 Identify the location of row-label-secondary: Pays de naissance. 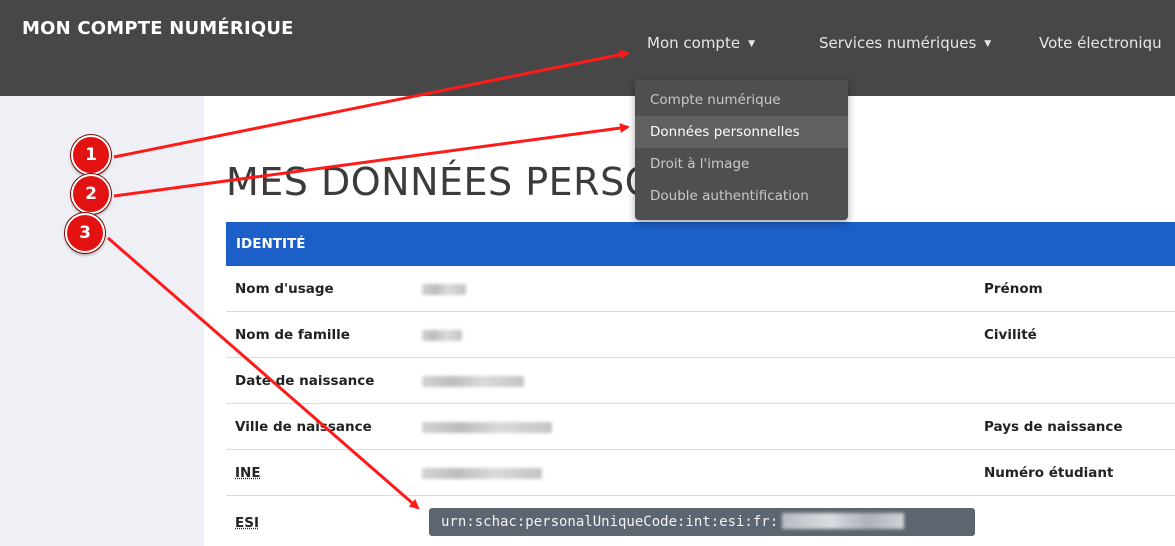
(1053, 427).